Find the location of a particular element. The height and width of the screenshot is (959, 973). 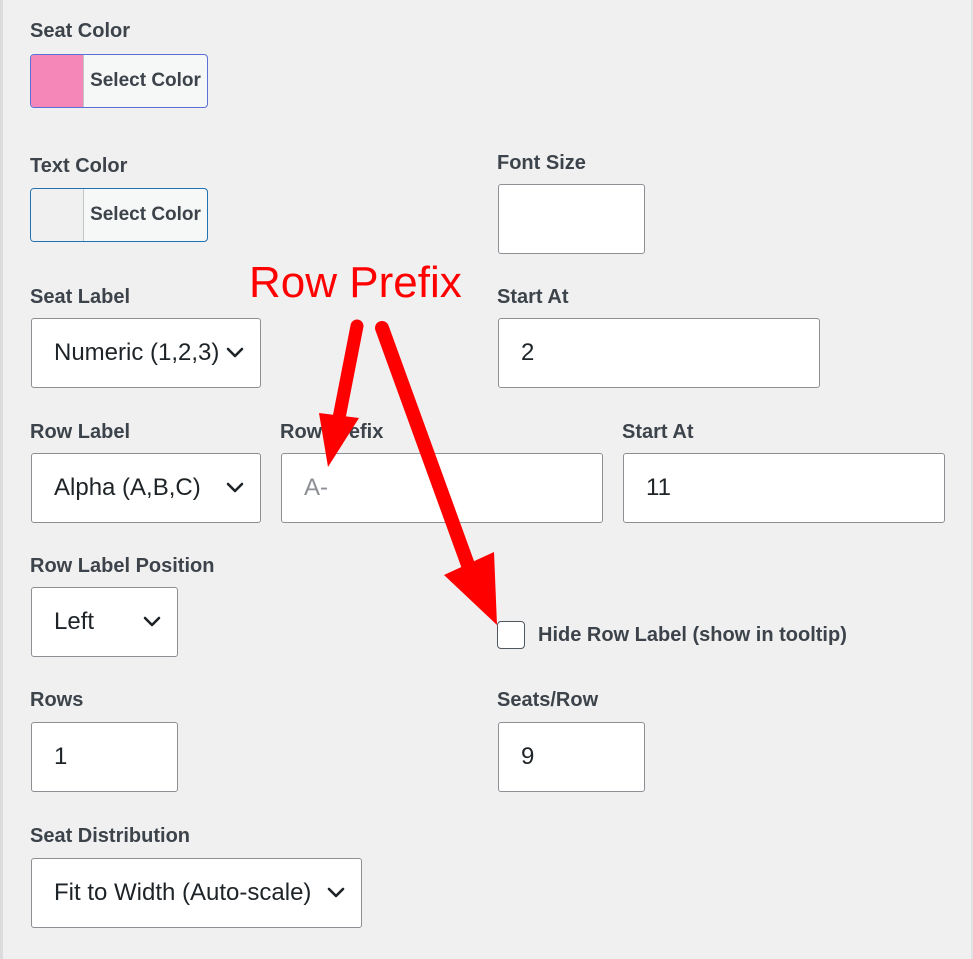

font-size-input is located at coordinates (571, 219).